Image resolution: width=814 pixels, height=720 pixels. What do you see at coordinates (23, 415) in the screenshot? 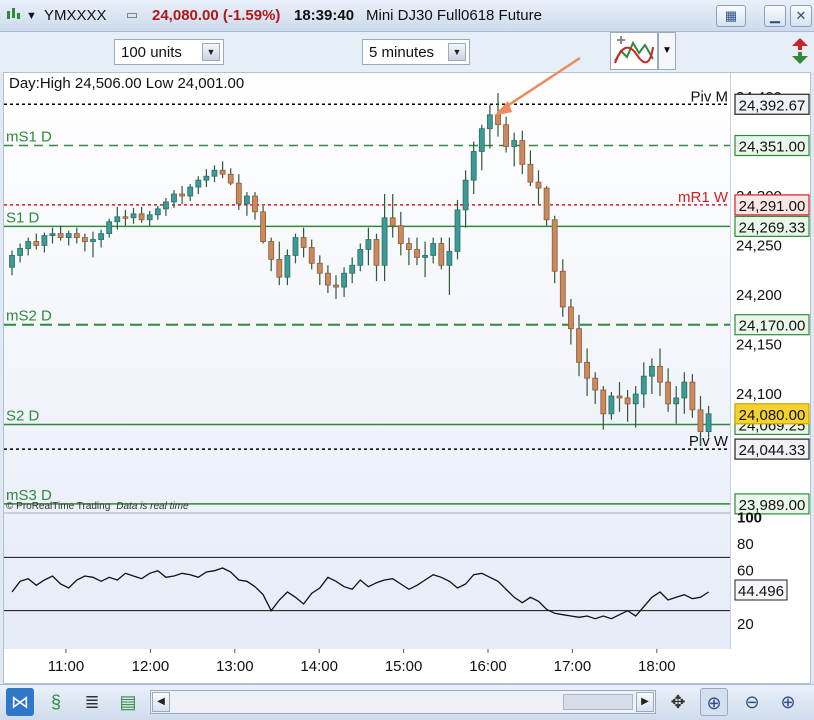
I see `level-left-label: S2 D` at bounding box center [23, 415].